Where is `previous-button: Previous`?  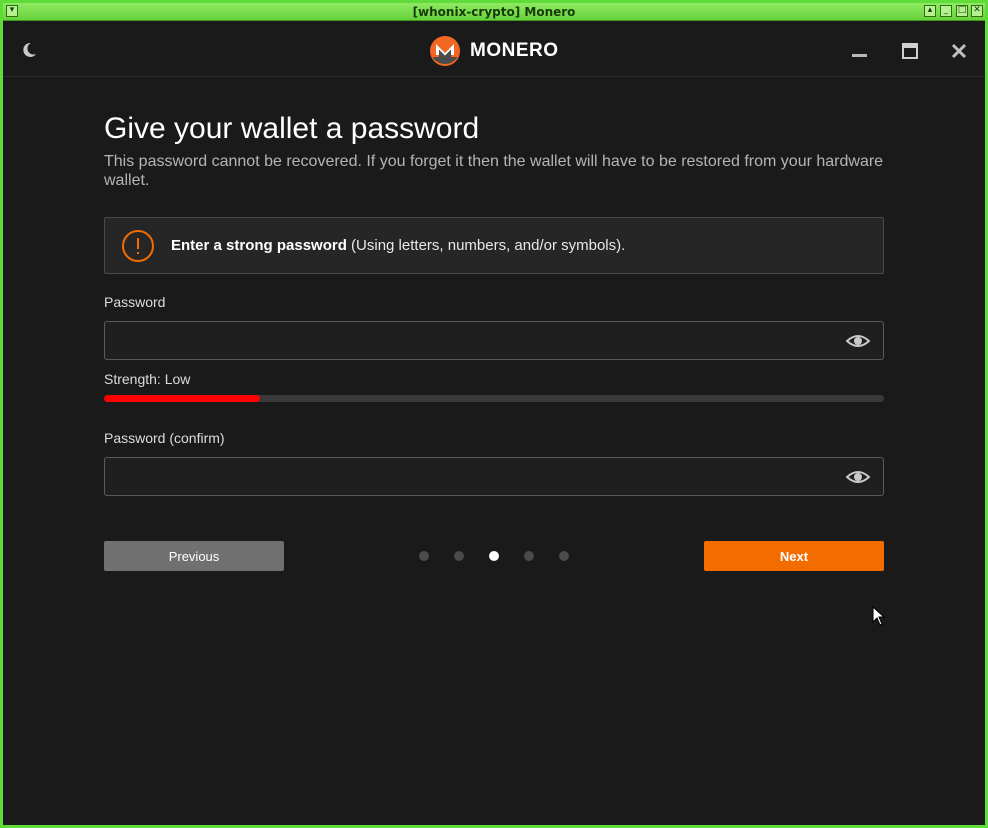
previous-button: Previous is located at coordinates (194, 556).